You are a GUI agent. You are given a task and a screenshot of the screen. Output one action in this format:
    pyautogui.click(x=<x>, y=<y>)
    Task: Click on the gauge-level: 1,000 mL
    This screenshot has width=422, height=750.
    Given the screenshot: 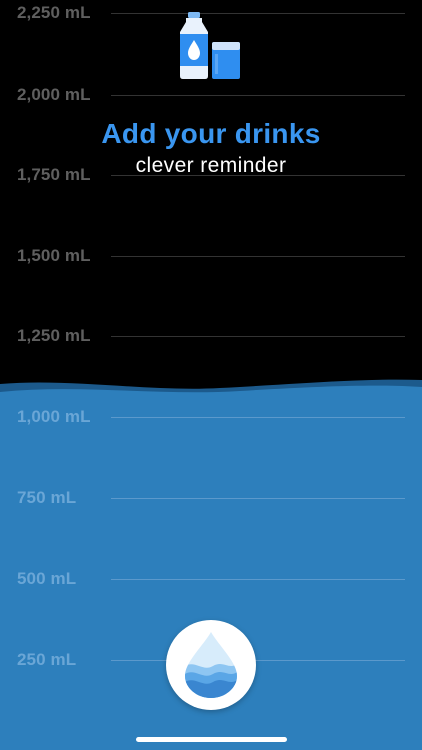 What is the action you would take?
    pyautogui.click(x=211, y=417)
    